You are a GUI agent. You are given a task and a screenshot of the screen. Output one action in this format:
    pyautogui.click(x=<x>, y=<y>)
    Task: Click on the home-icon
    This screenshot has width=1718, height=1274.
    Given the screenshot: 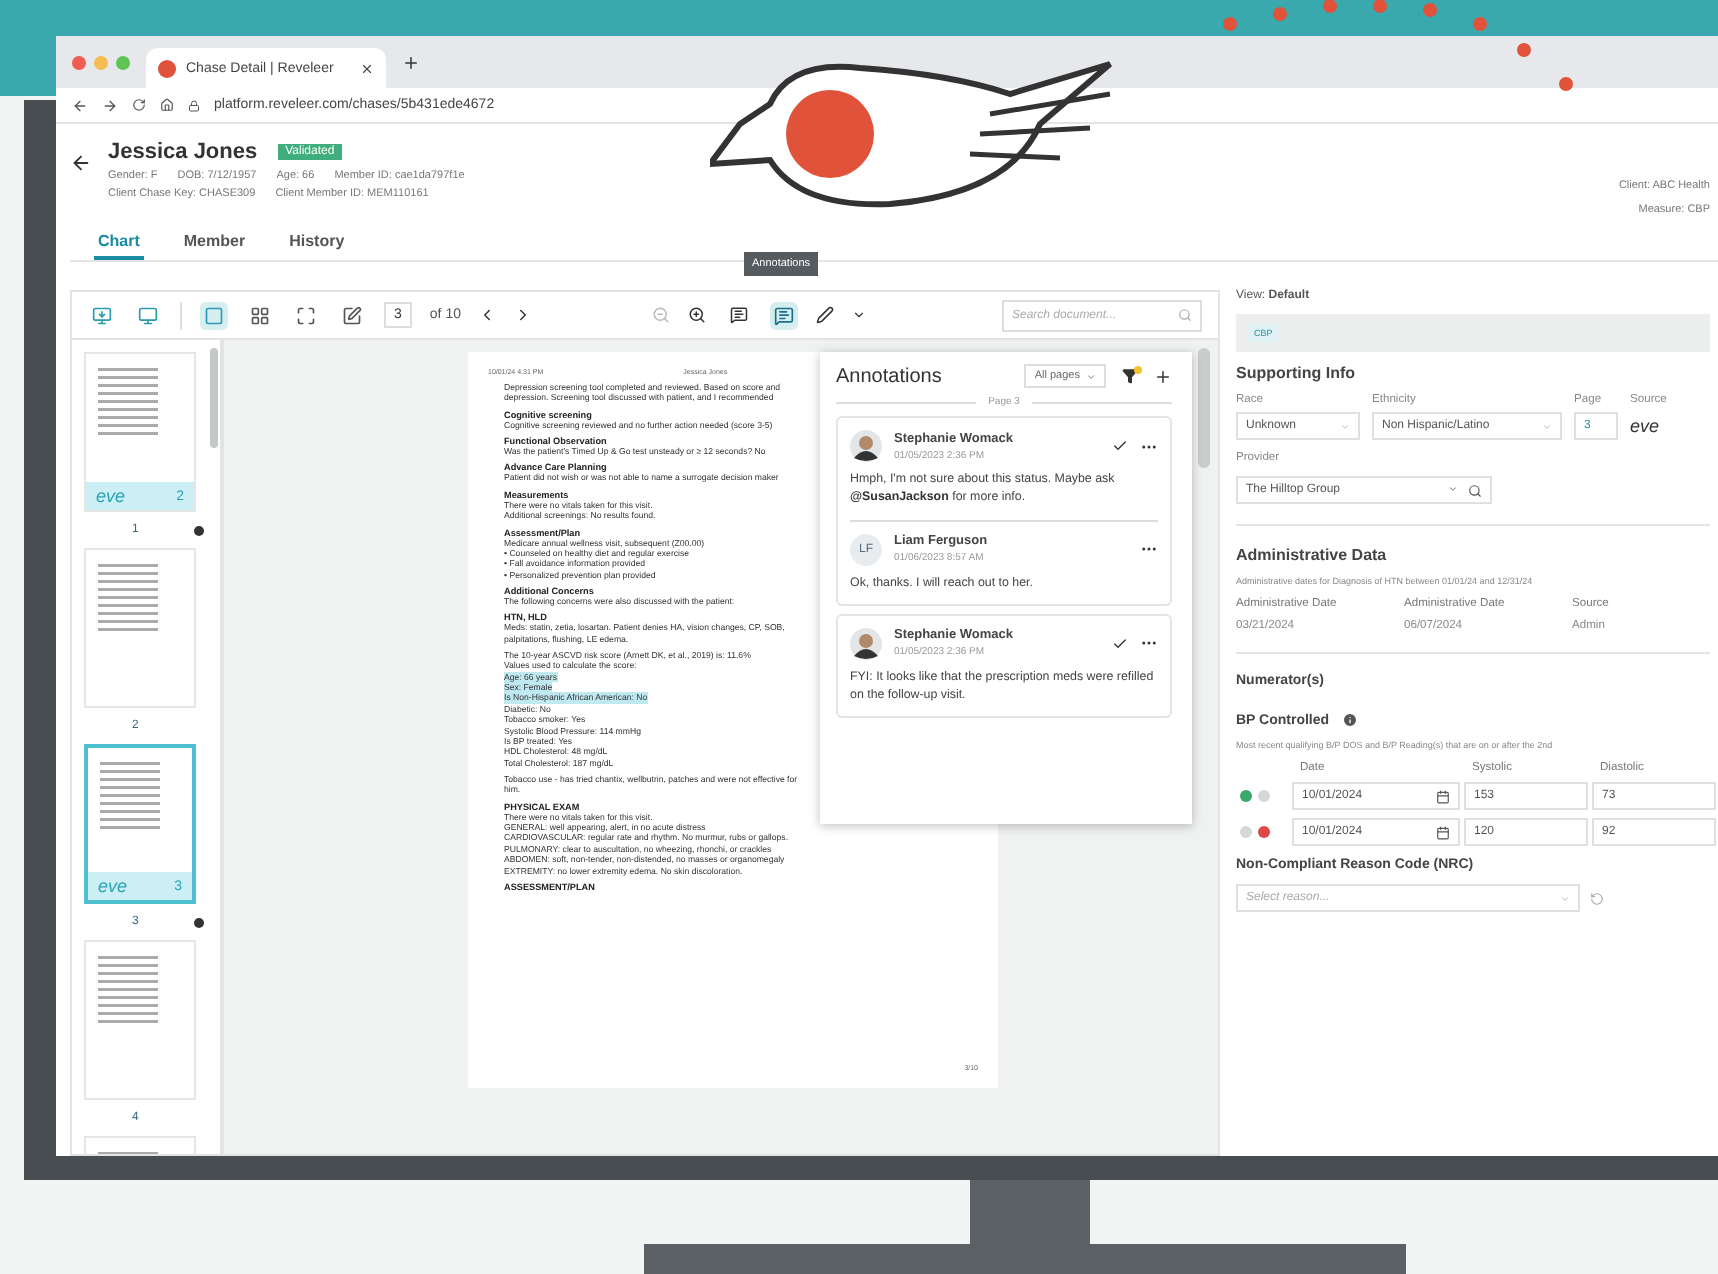 What is the action you would take?
    pyautogui.click(x=167, y=105)
    